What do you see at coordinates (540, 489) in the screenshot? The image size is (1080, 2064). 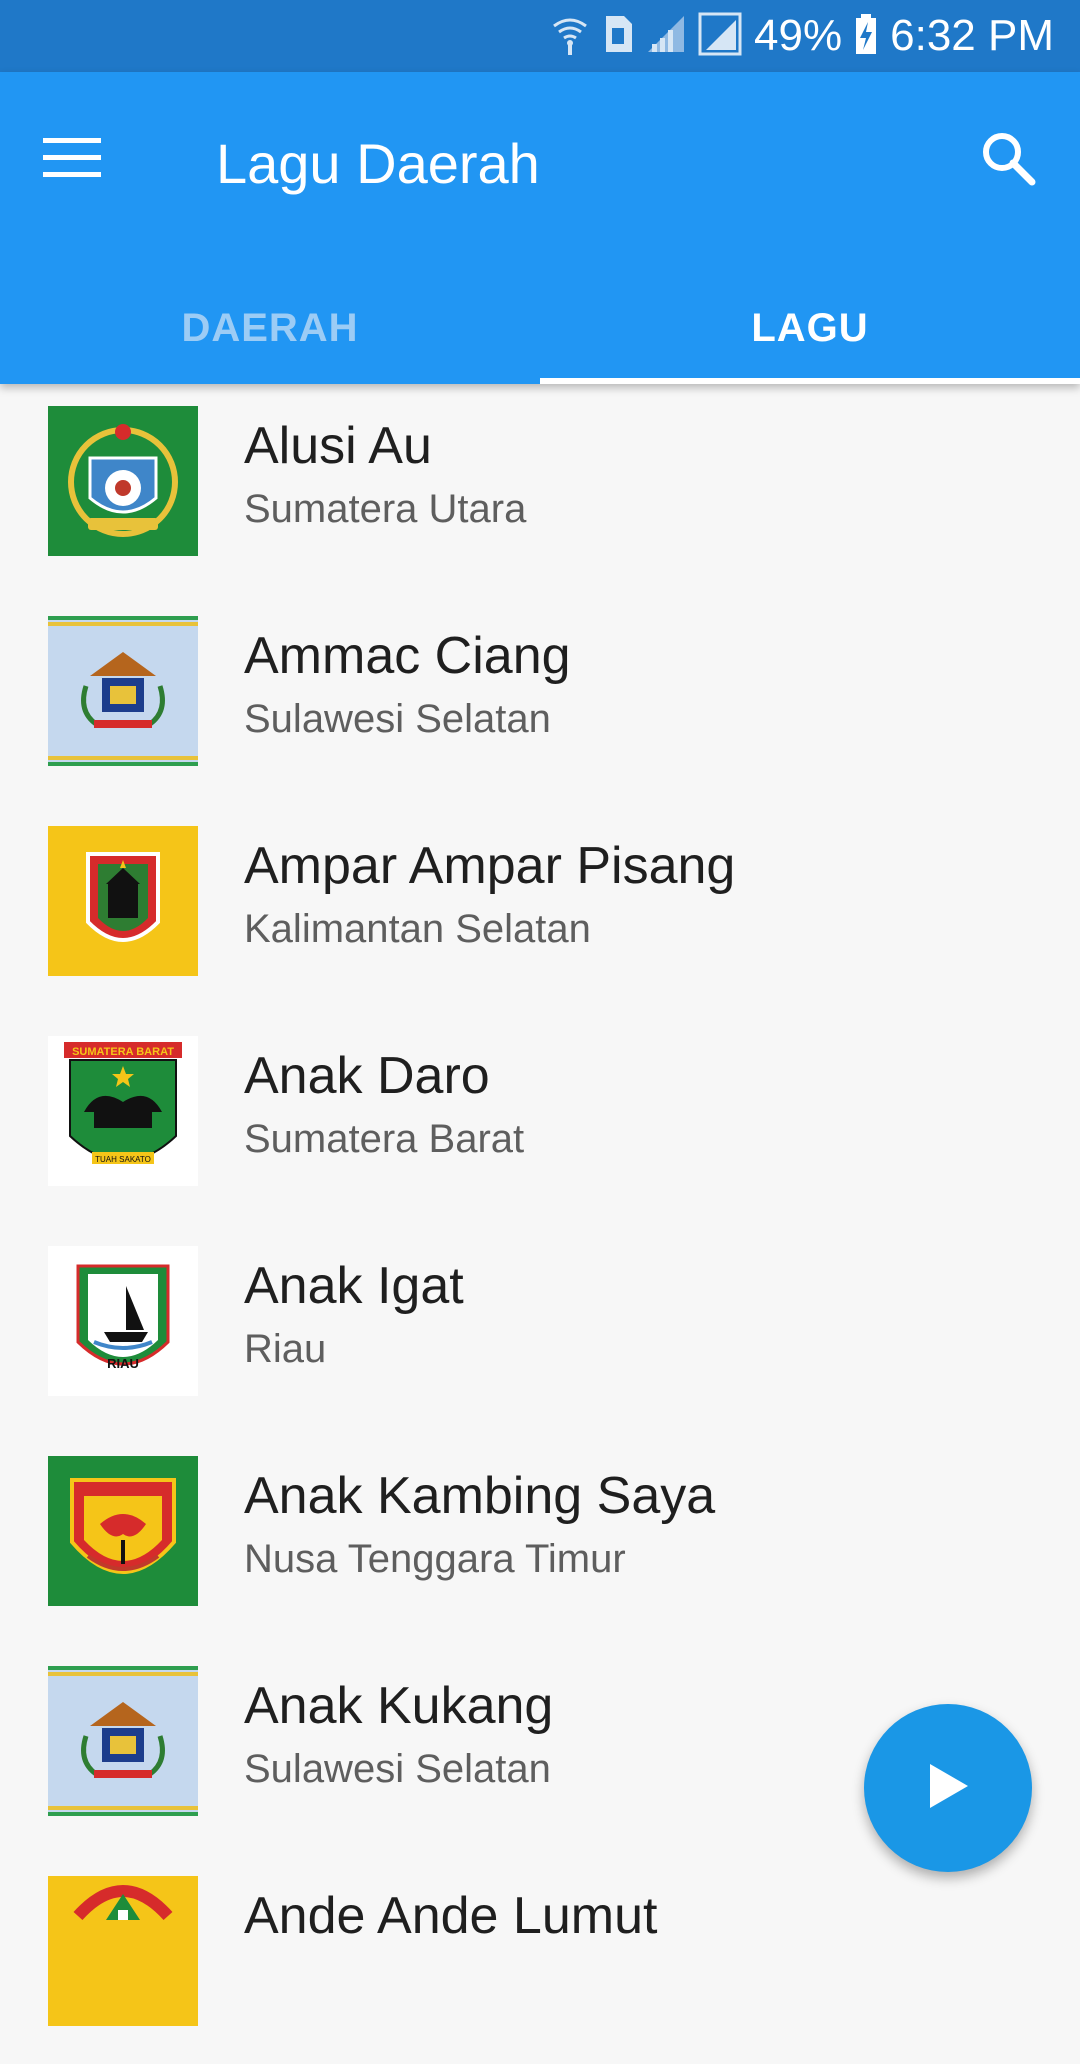 I see `song-item-alusi-au: Alusi Au Sumatera Utara` at bounding box center [540, 489].